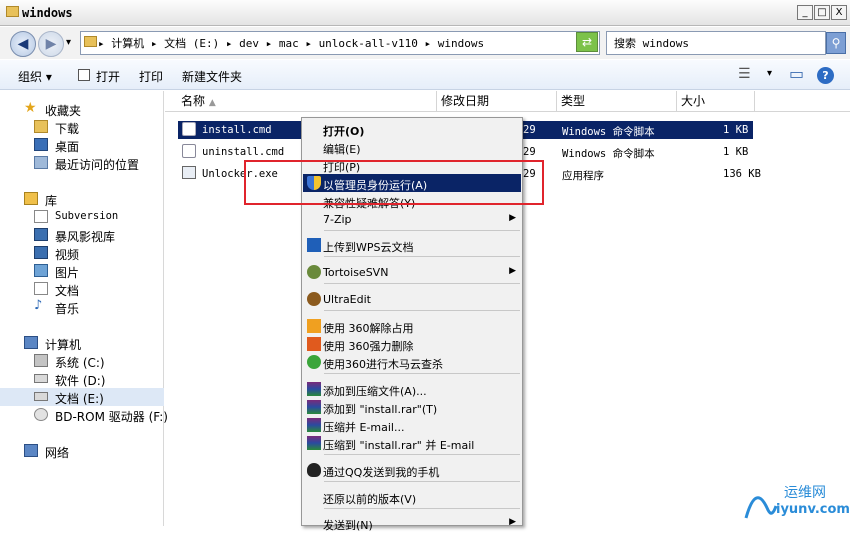 The width and height of the screenshot is (850, 533). What do you see at coordinates (412, 147) in the screenshot?
I see `menu-item-edit: 编辑(E)` at bounding box center [412, 147].